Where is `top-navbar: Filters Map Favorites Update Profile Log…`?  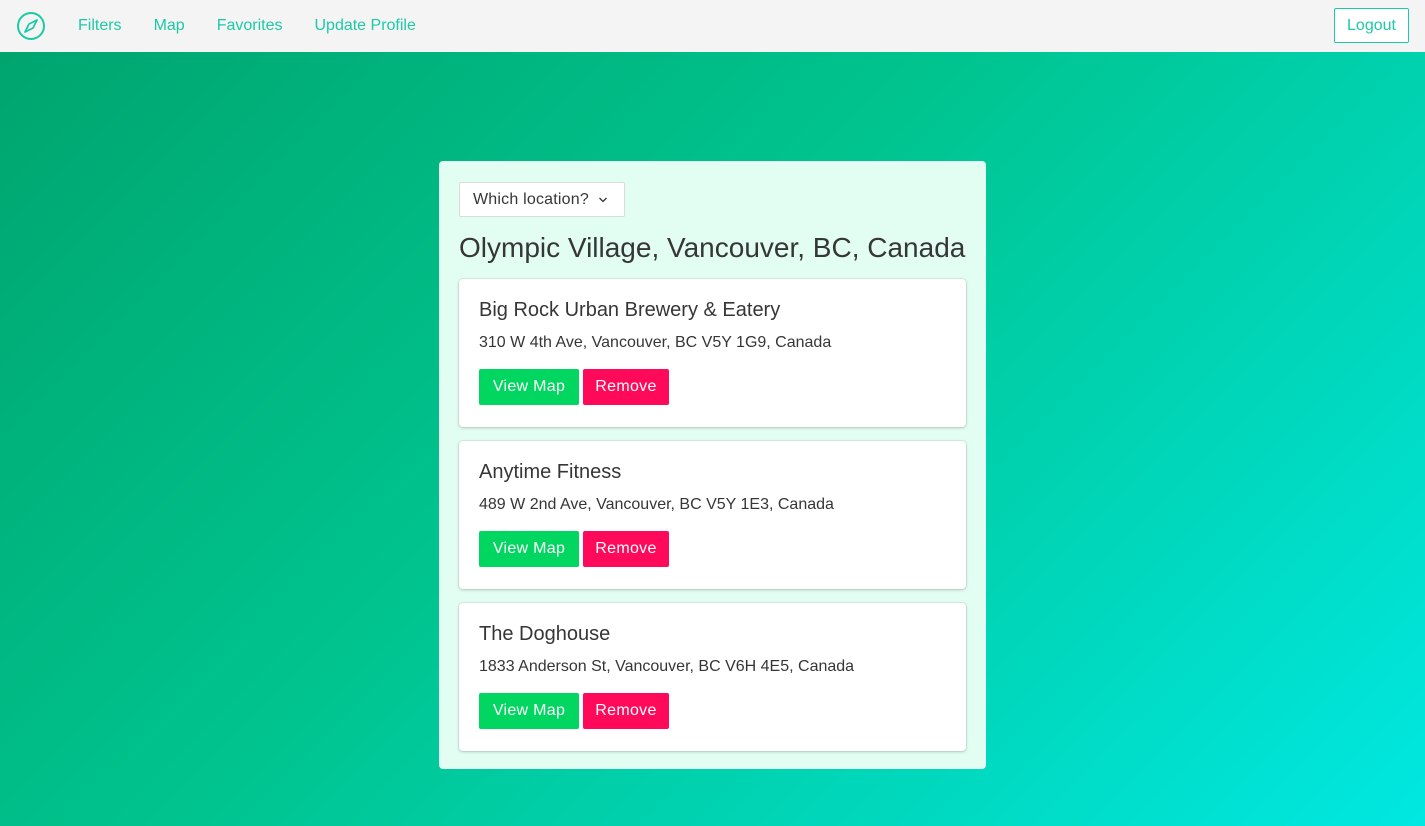 top-navbar: Filters Map Favorites Update Profile Log… is located at coordinates (712, 26).